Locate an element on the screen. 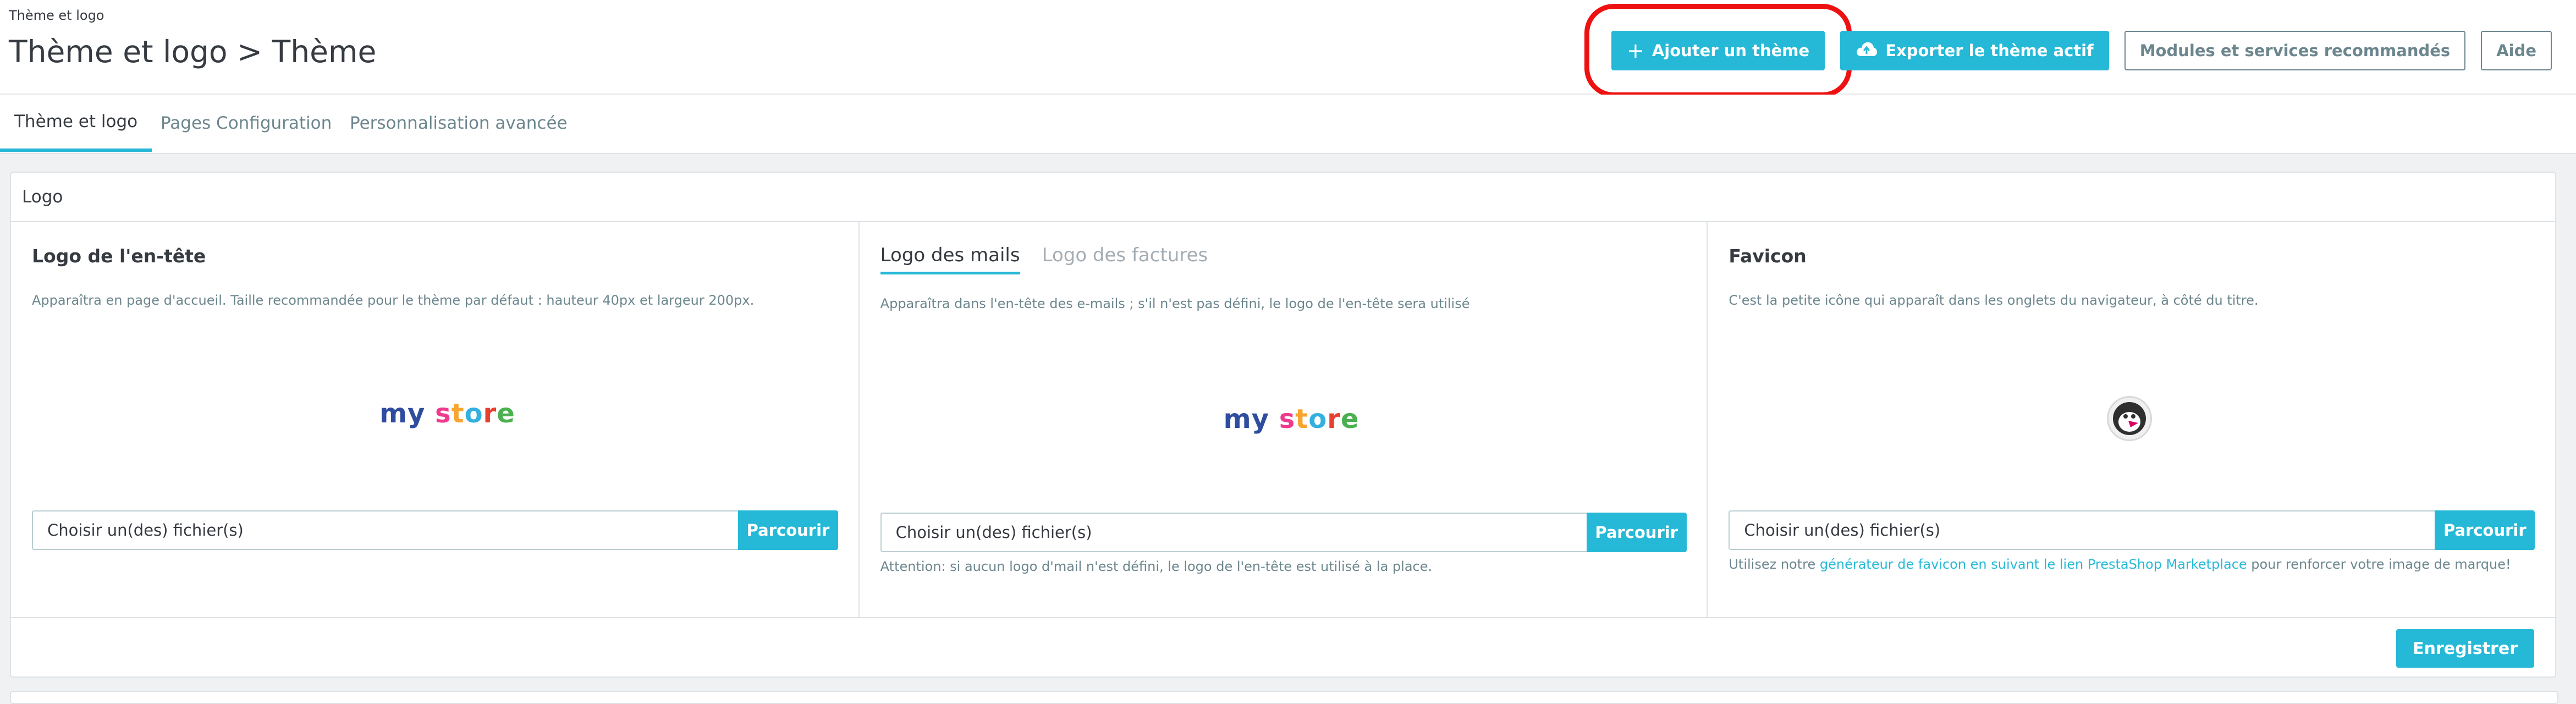 Image resolution: width=2576 pixels, height=704 pixels. favicon-title: Favicon is located at coordinates (1768, 256).